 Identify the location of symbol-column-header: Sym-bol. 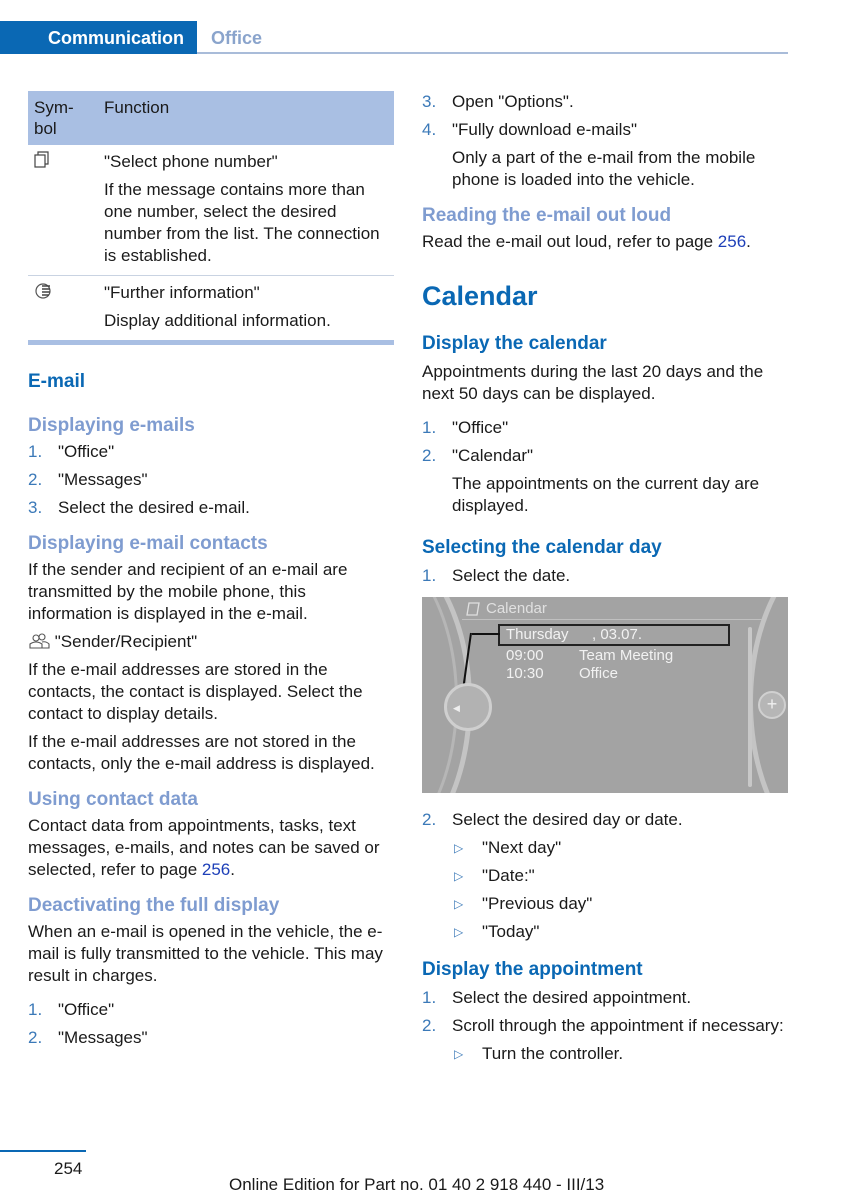
(63, 118).